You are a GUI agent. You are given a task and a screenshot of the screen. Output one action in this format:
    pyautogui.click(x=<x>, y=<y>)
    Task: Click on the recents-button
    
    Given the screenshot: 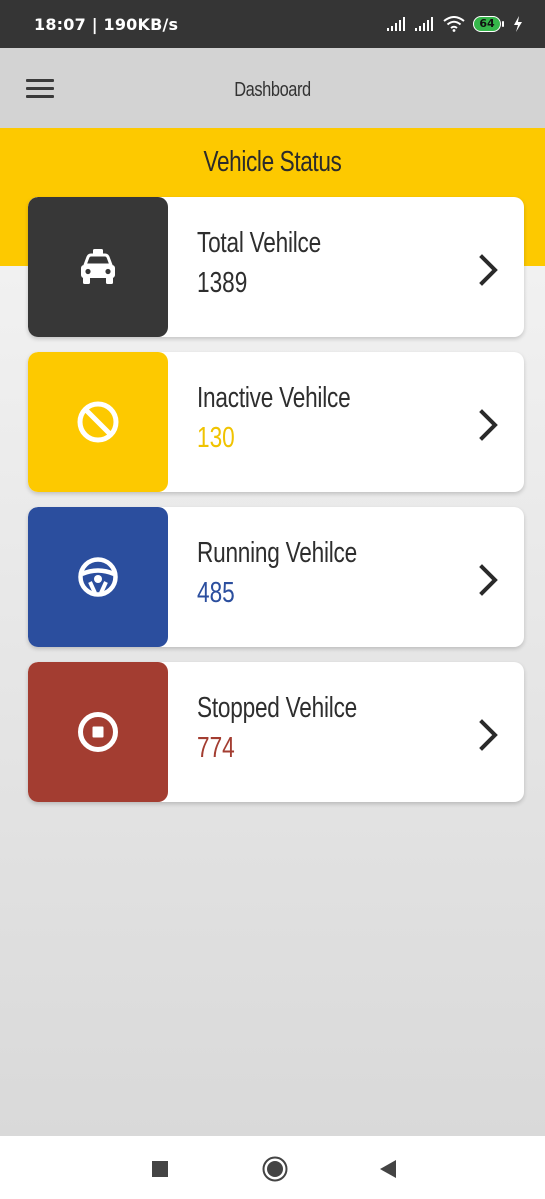 What is the action you would take?
    pyautogui.click(x=160, y=1171)
    